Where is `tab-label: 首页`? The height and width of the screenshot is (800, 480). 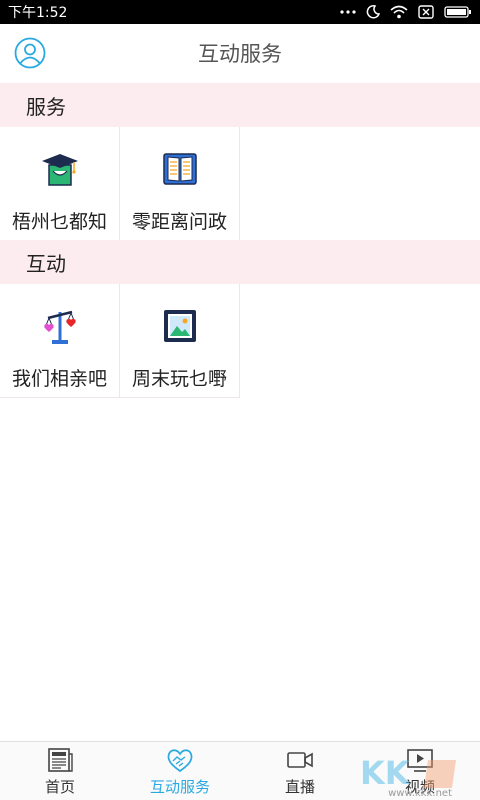 tab-label: 首页 is located at coordinates (59, 787).